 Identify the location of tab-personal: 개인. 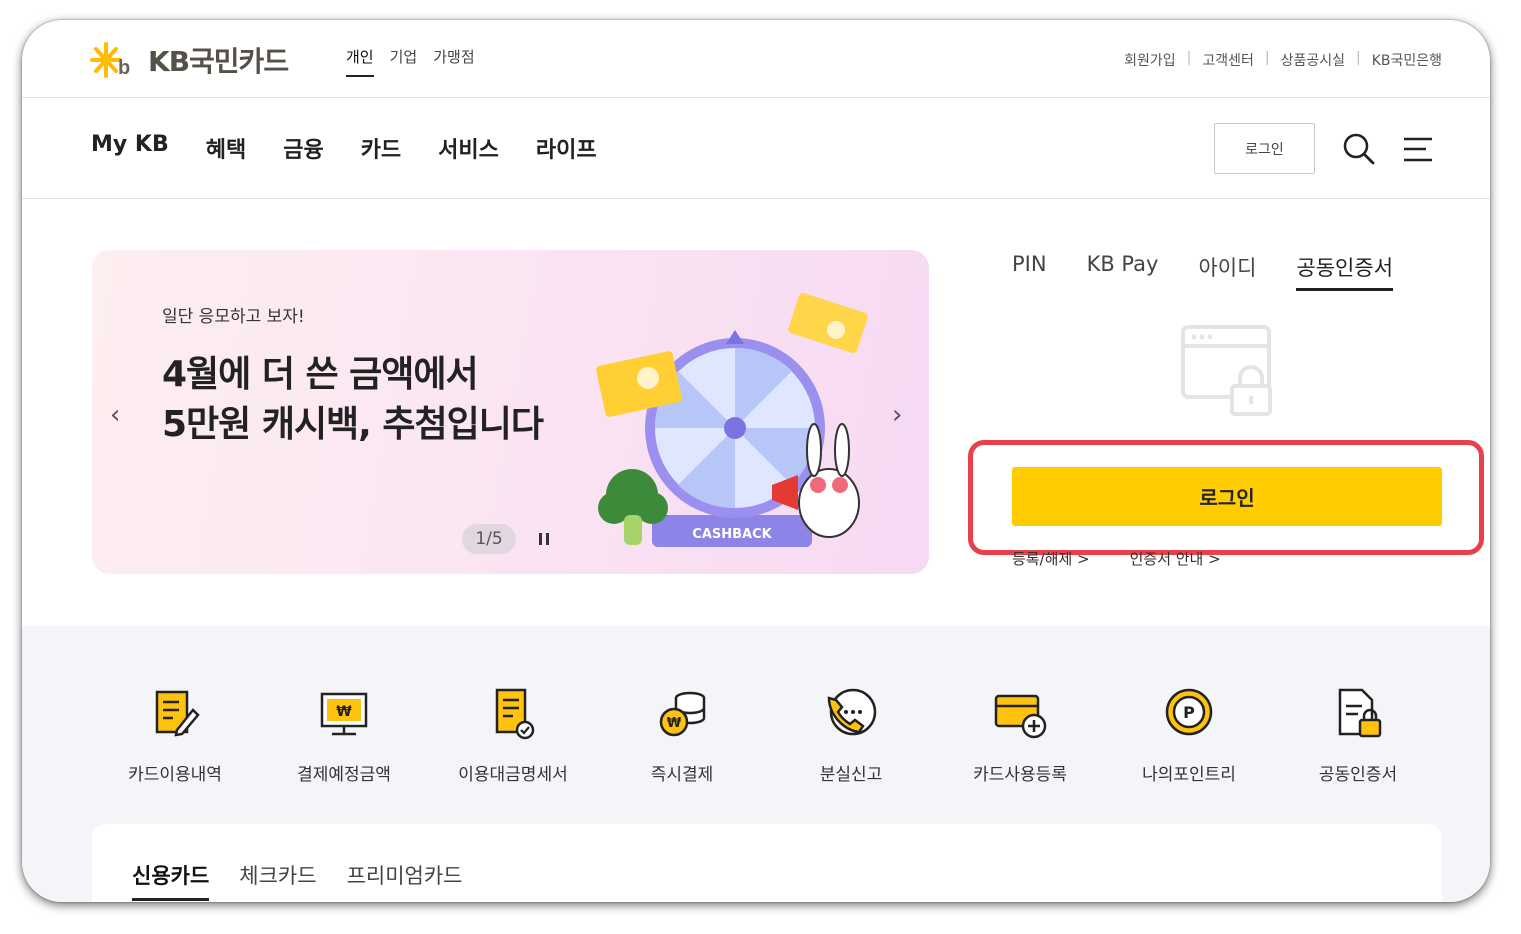
(360, 61).